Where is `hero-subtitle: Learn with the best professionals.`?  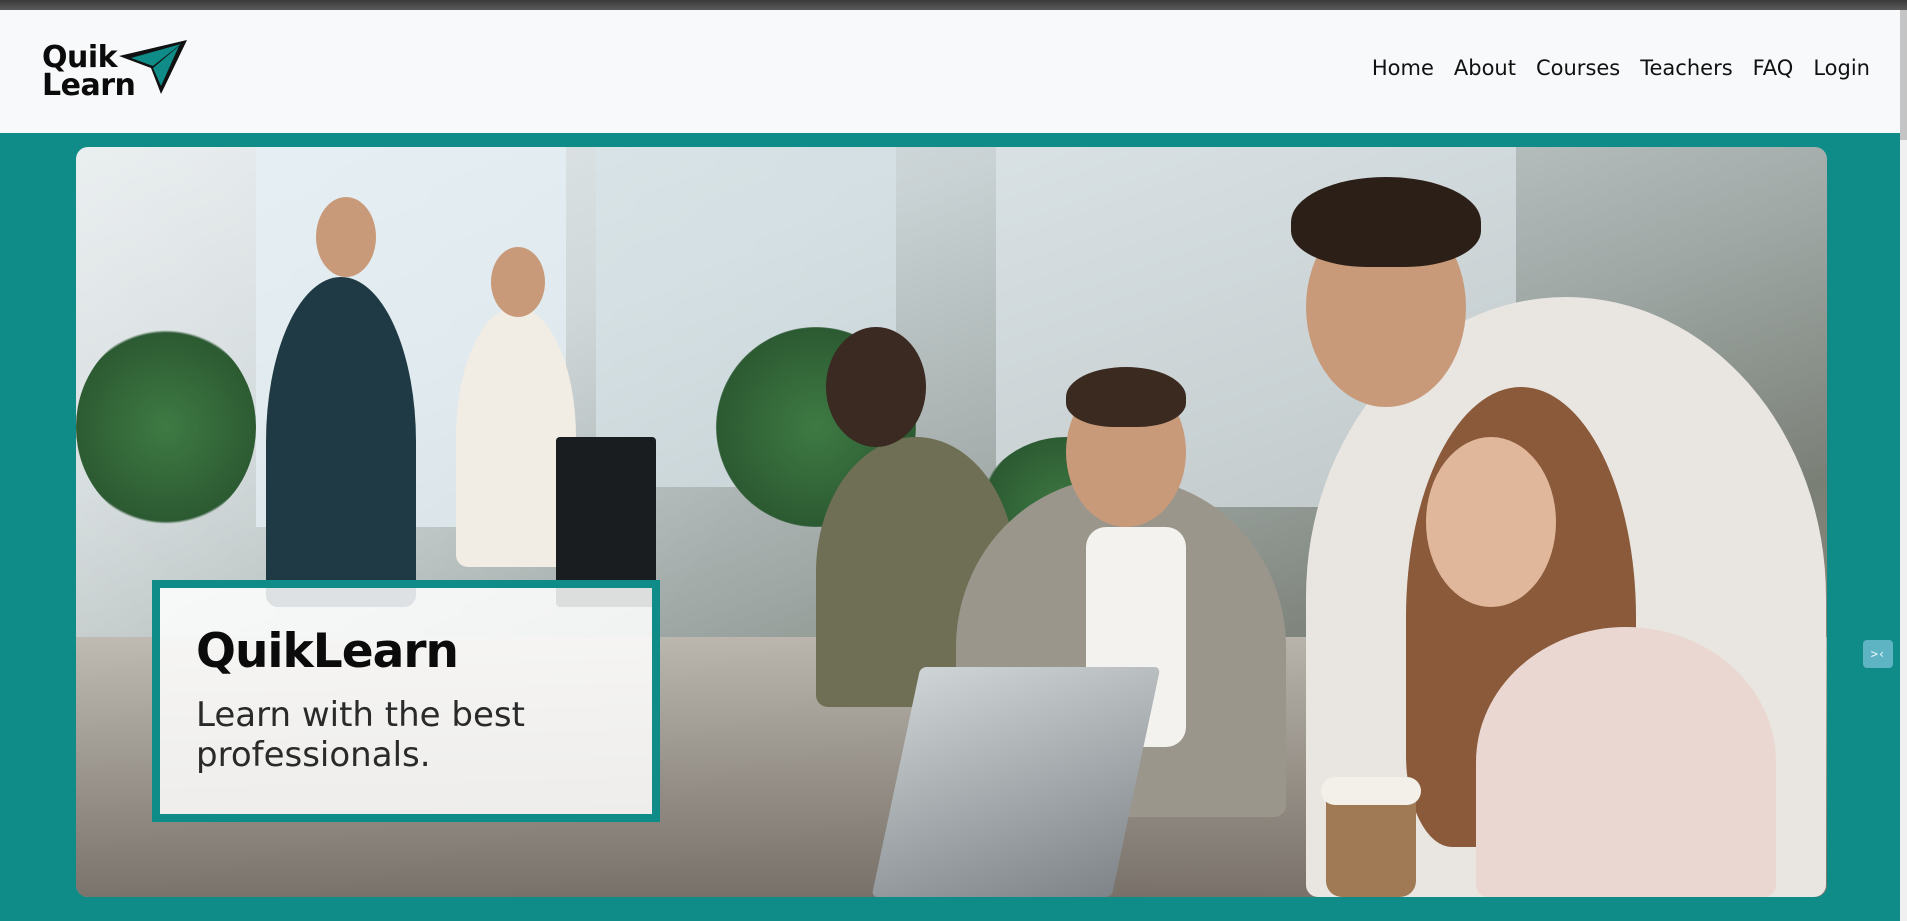
hero-subtitle: Learn with the best professionals. is located at coordinates (360, 735).